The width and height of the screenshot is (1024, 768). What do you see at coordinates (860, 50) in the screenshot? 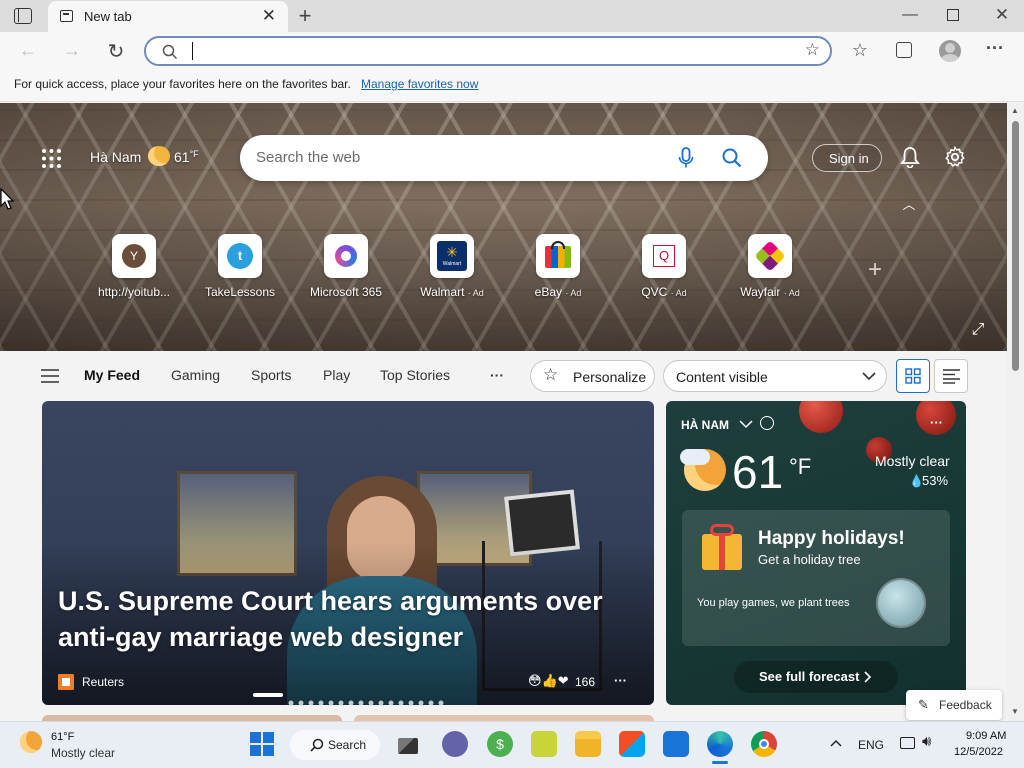
I see `favorites-icon: ☆` at bounding box center [860, 50].